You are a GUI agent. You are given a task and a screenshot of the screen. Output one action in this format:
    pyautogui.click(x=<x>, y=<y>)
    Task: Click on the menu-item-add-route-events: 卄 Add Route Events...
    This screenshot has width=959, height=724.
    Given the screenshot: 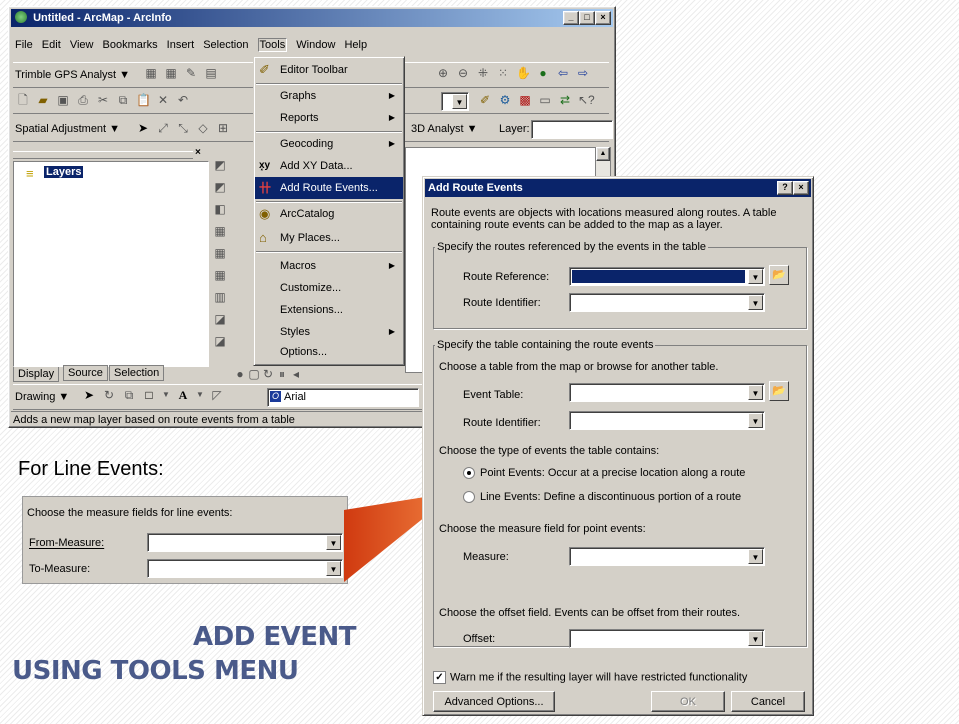 What is the action you would take?
    pyautogui.click(x=329, y=188)
    